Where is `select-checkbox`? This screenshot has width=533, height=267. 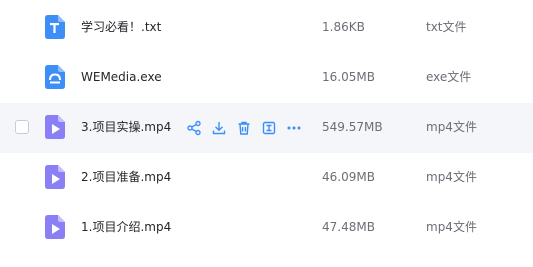
select-checkbox is located at coordinates (22, 127).